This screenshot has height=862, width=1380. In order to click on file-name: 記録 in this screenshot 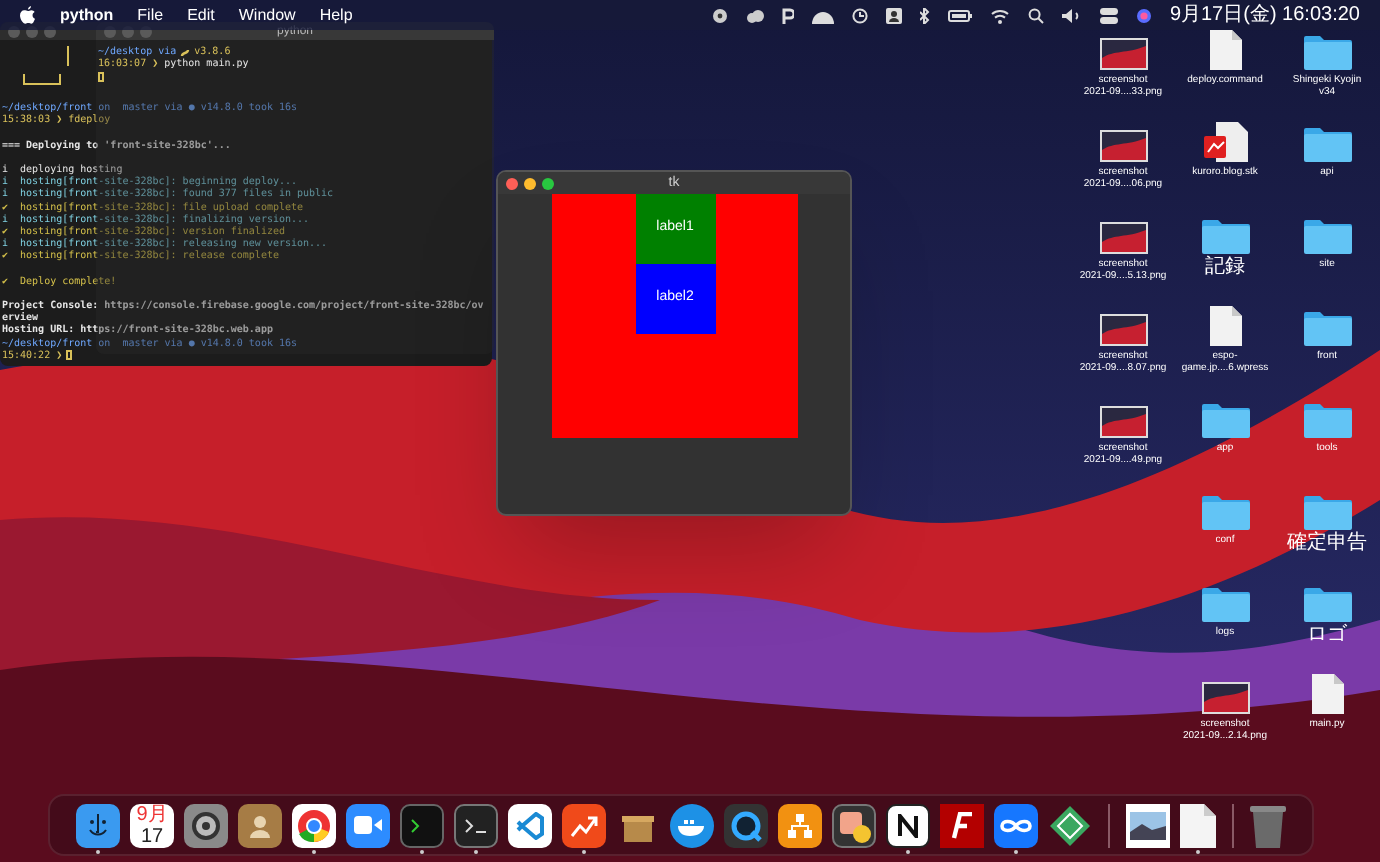, I will do `click(1225, 268)`.